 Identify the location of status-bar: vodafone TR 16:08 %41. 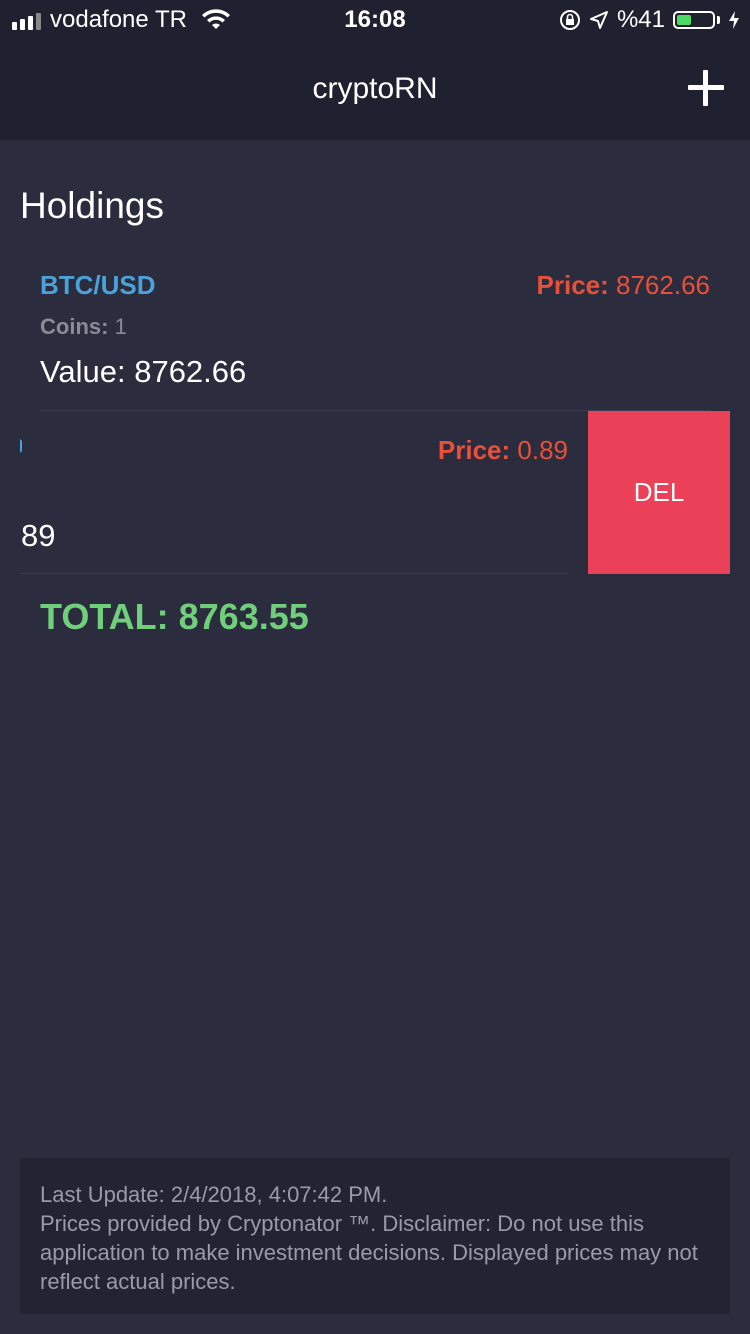
(375, 20).